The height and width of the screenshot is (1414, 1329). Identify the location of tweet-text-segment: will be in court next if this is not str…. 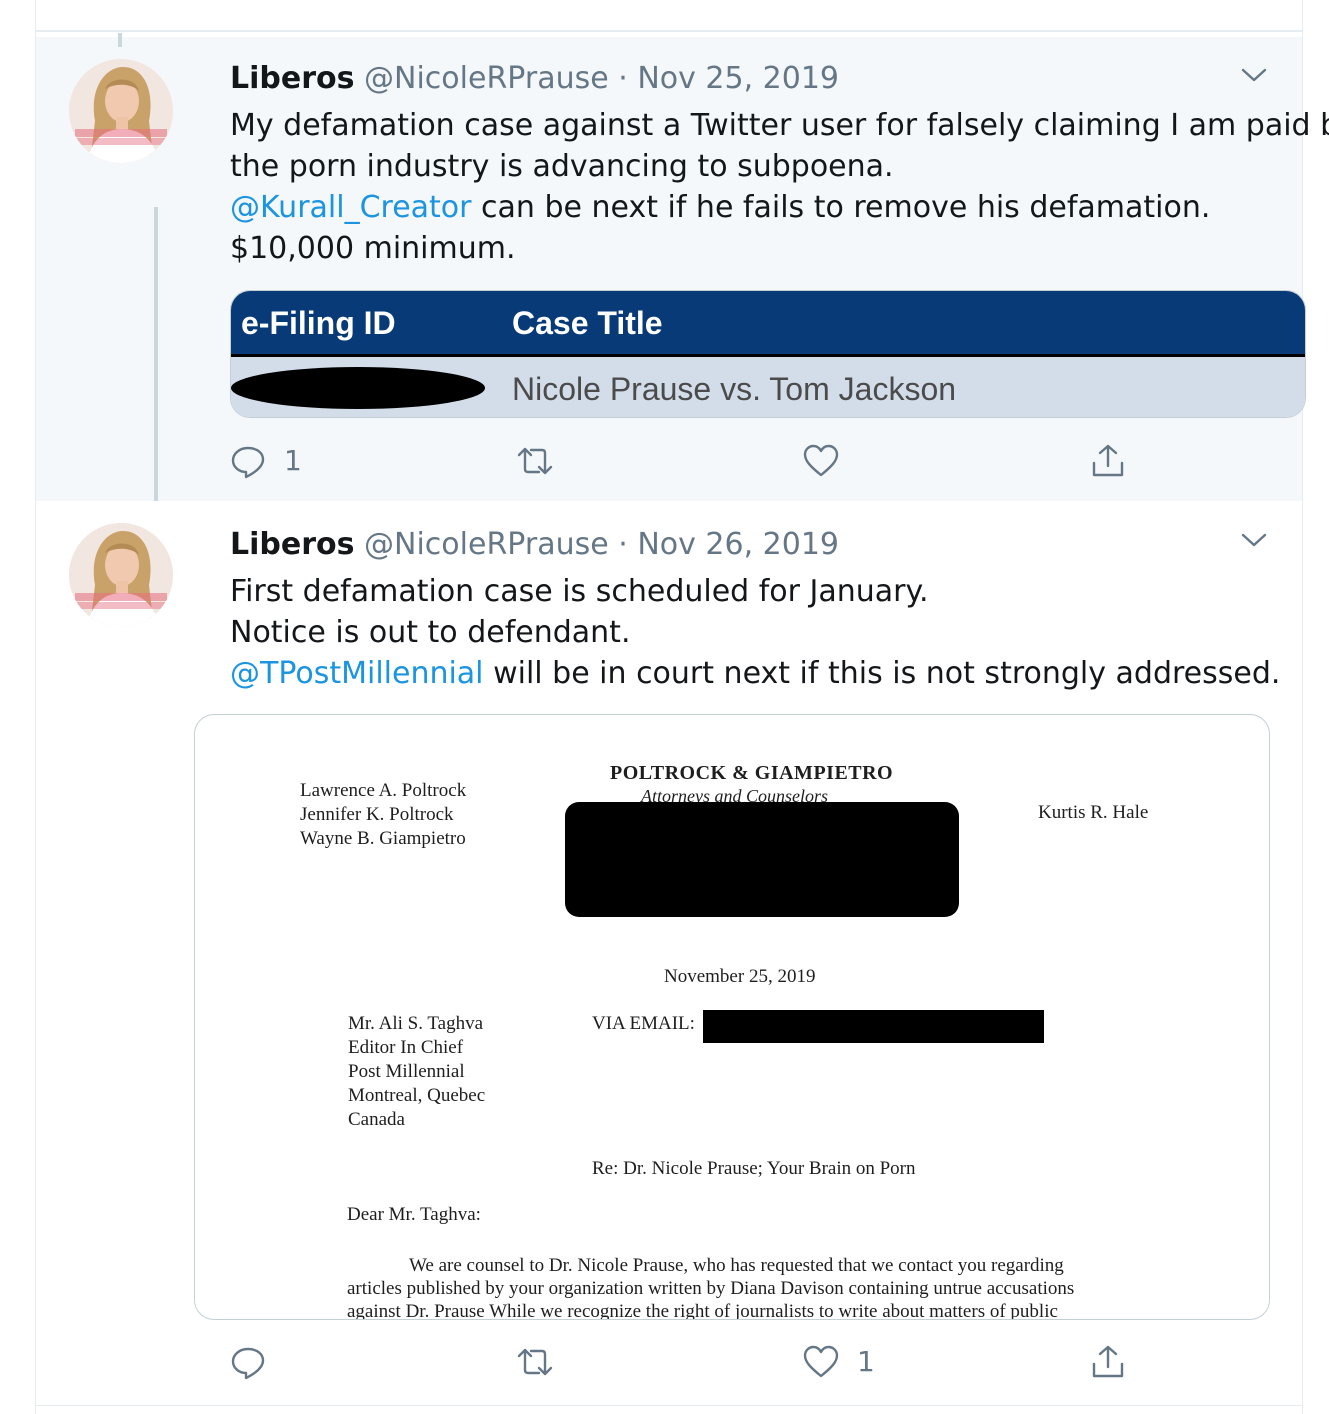
(882, 673).